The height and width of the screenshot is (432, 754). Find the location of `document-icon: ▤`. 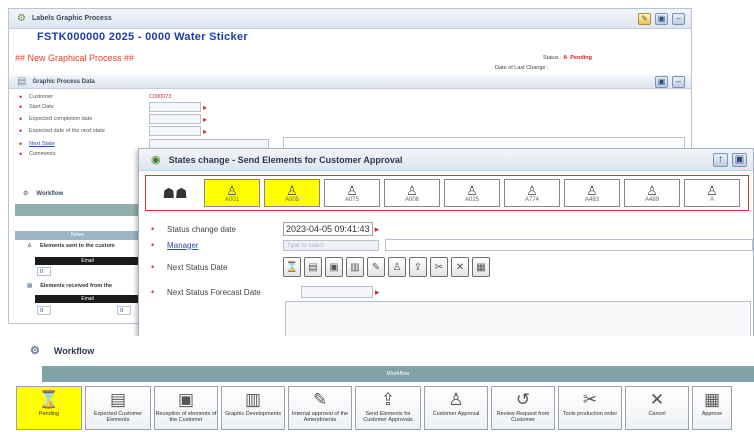

document-icon: ▤ is located at coordinates (313, 267).